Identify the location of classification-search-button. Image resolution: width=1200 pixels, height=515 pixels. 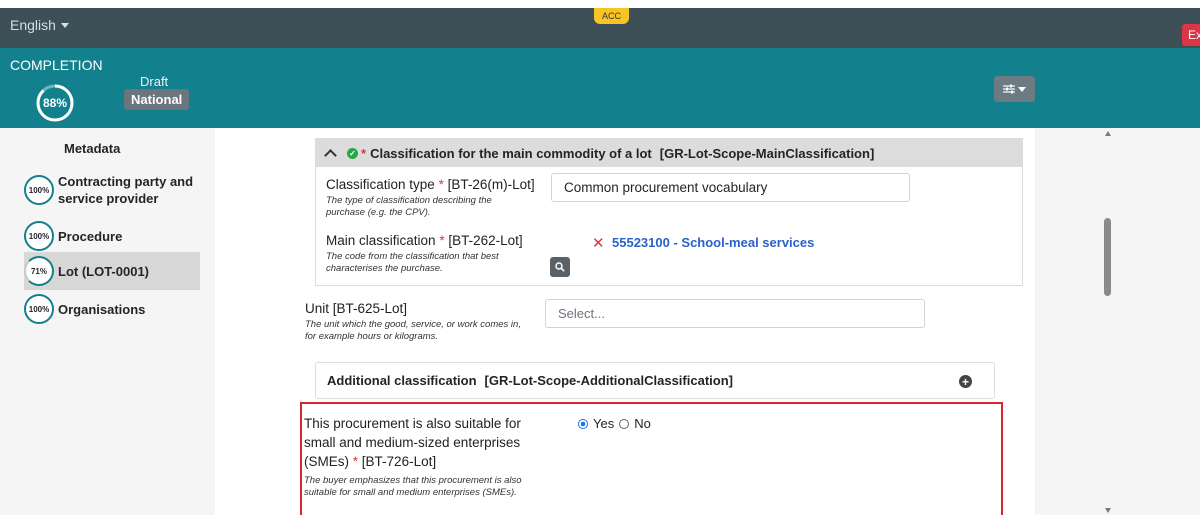
(560, 267).